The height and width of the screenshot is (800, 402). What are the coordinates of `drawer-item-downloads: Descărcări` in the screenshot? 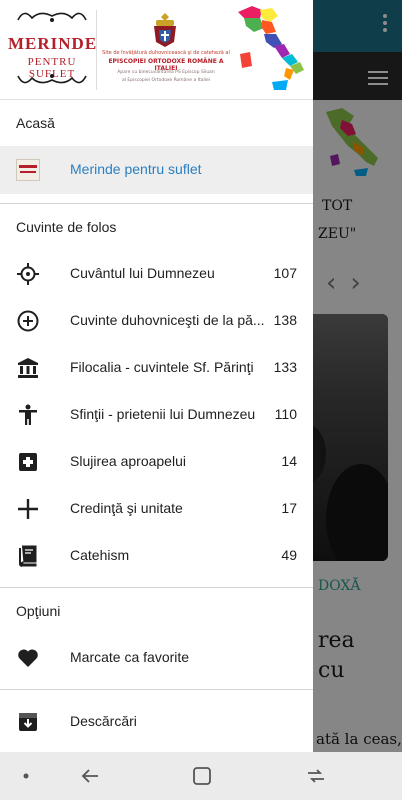 It's located at (156, 721).